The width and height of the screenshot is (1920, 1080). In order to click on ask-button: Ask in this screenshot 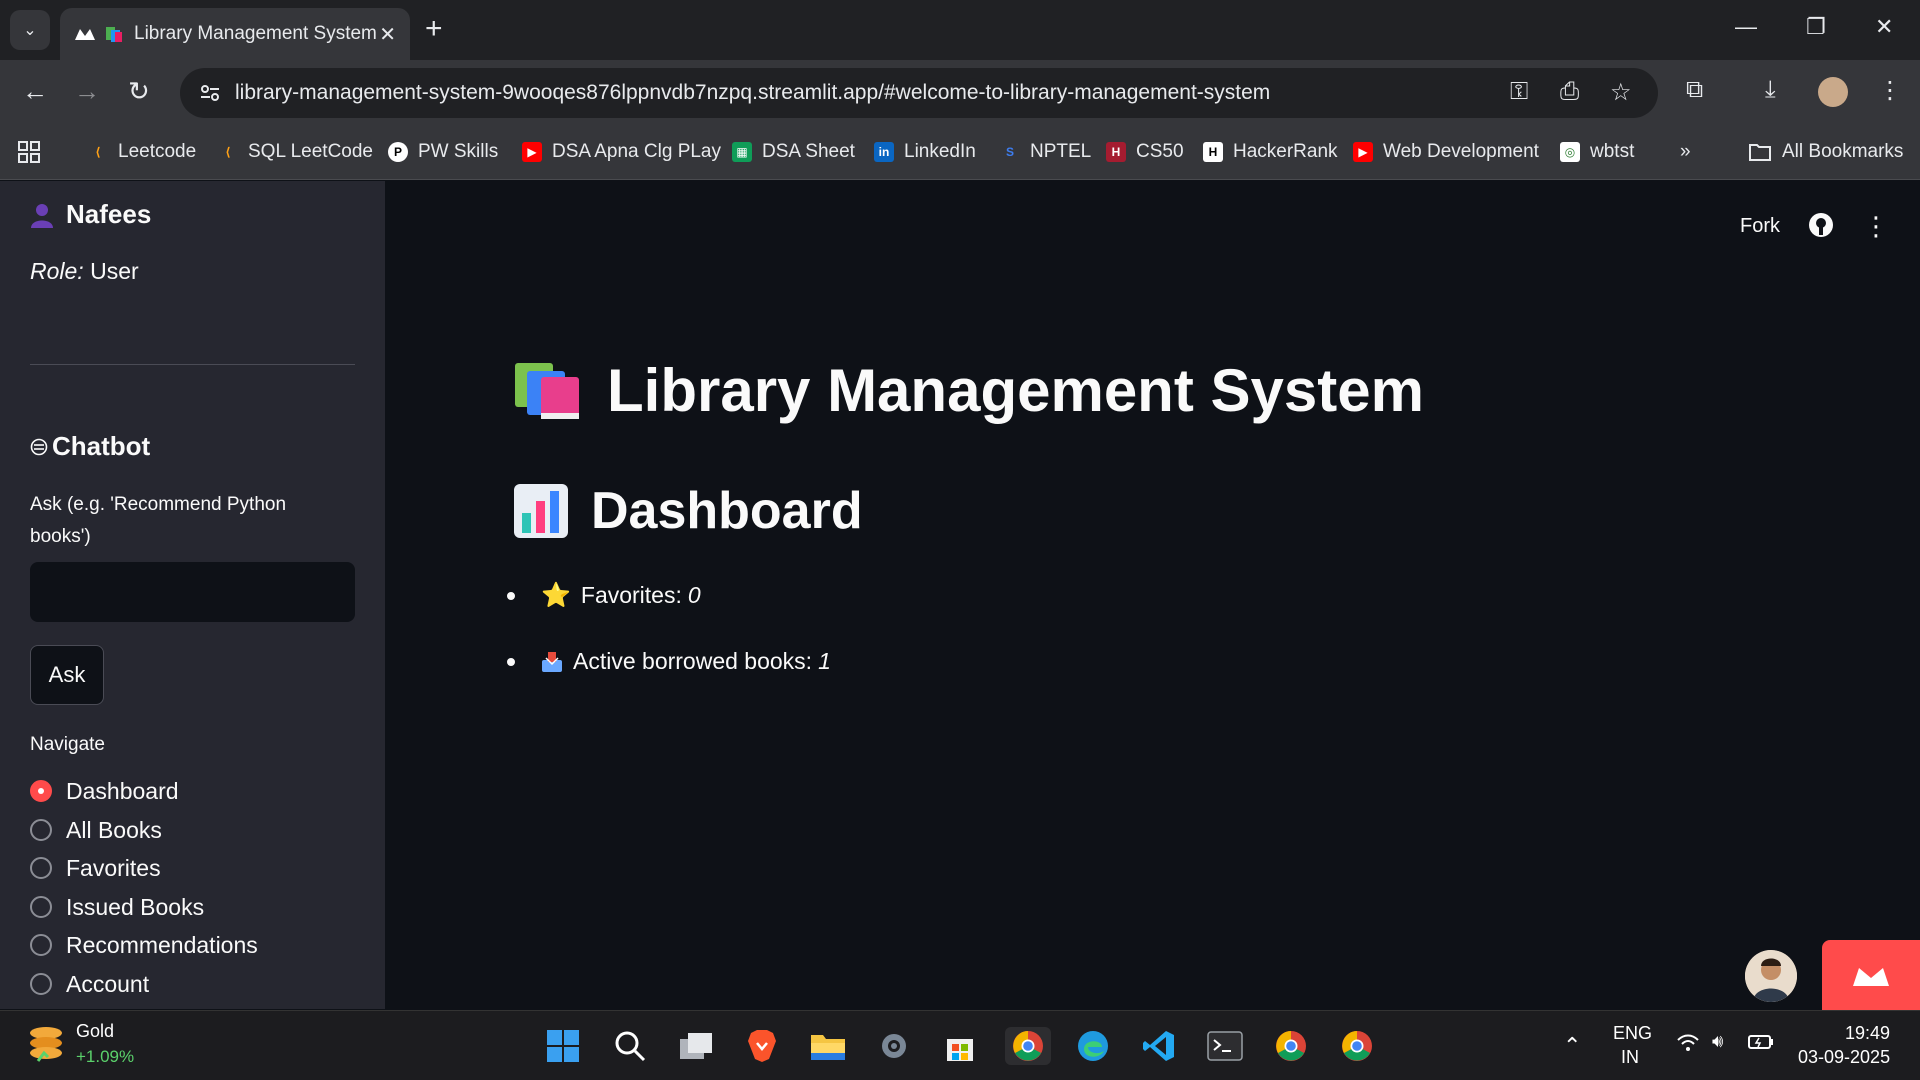, I will do `click(67, 675)`.